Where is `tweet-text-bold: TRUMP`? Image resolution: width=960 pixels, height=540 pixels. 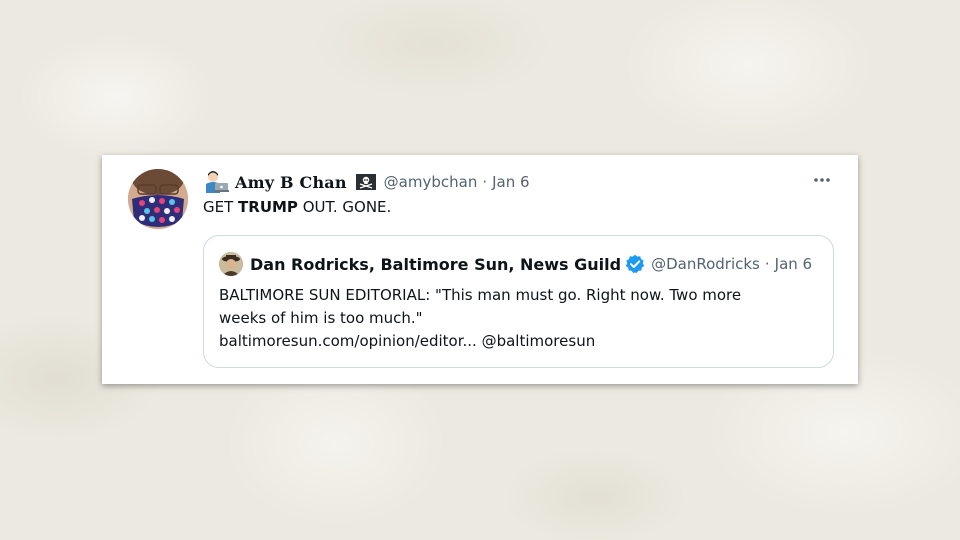
tweet-text-bold: TRUMP is located at coordinates (268, 207).